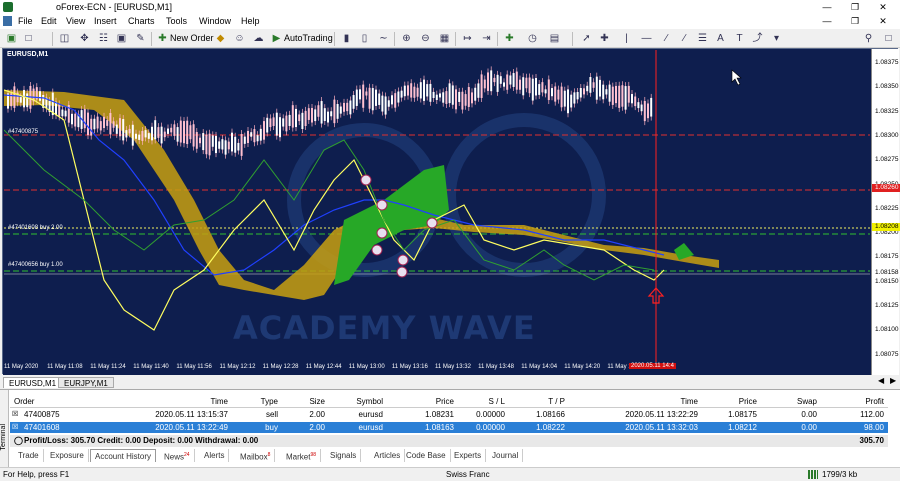  What do you see at coordinates (857, 401) in the screenshot?
I see `col-profit: Profit` at bounding box center [857, 401].